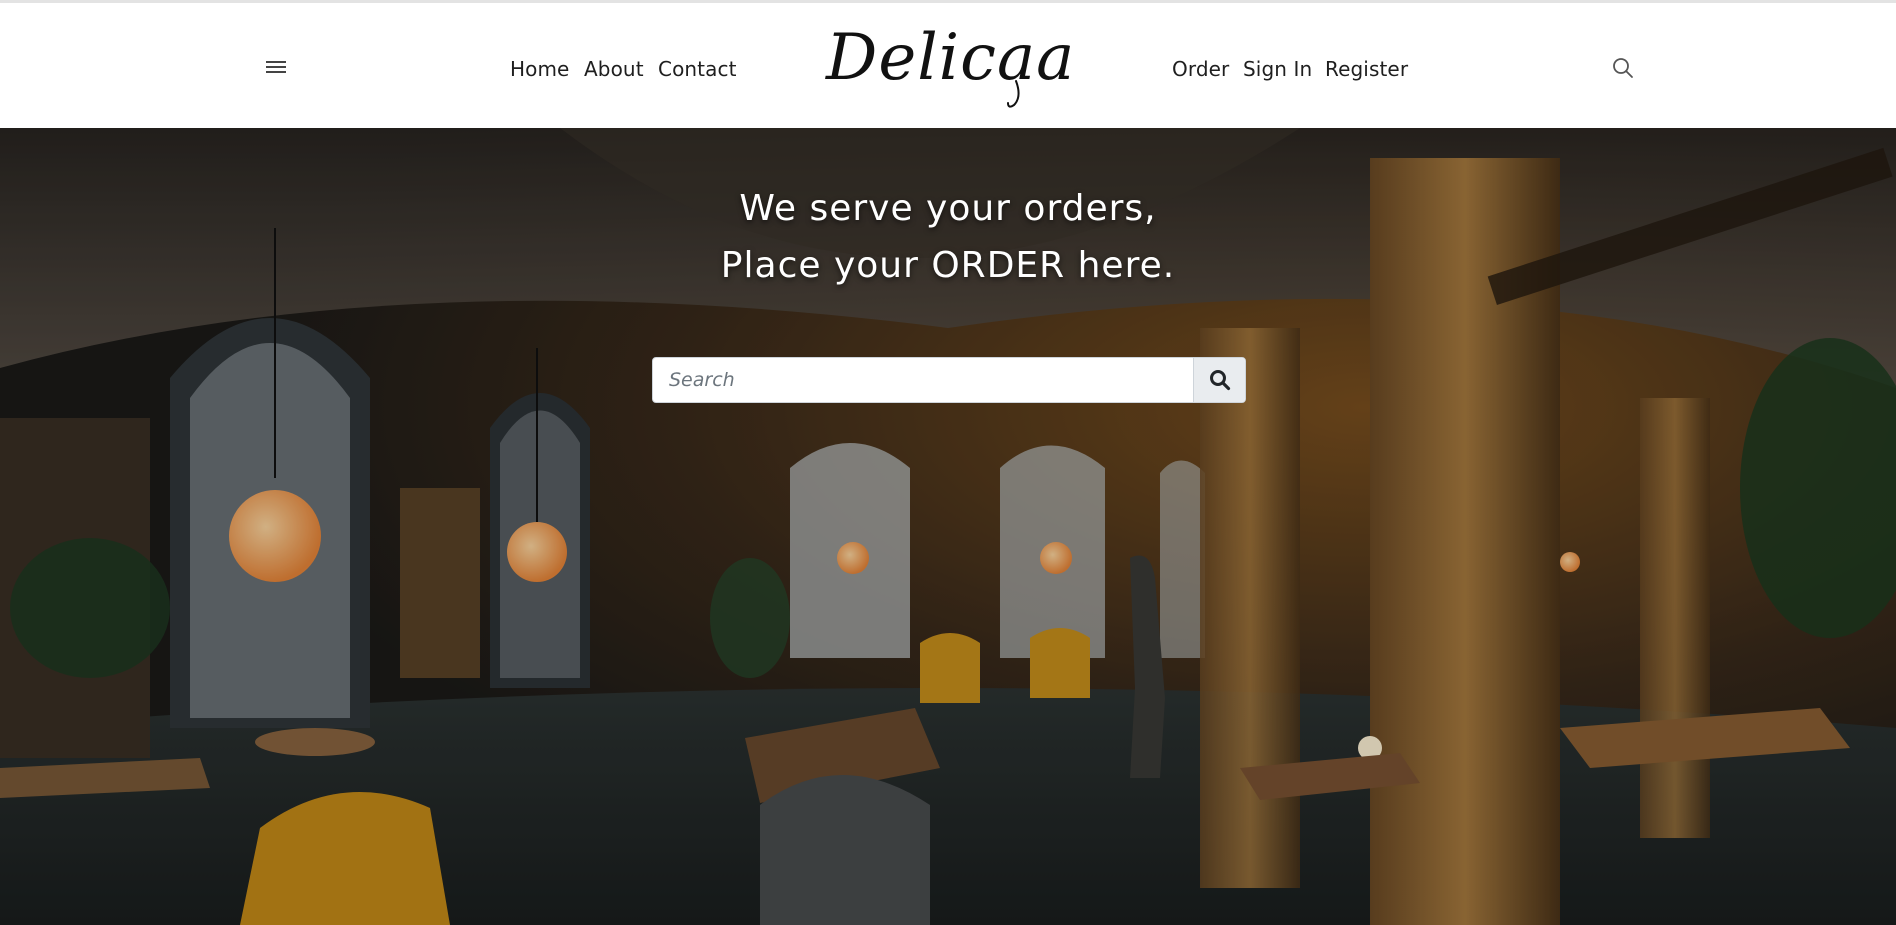 The image size is (1896, 925). I want to click on brand-logo-text: Delicaacy, so click(947, 58).